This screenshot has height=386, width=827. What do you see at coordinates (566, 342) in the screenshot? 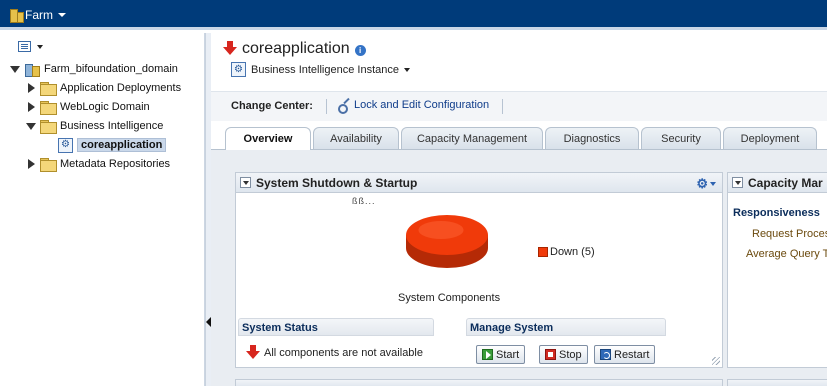
I see `manage-system-section: Manage System Start Stop Restart` at bounding box center [566, 342].